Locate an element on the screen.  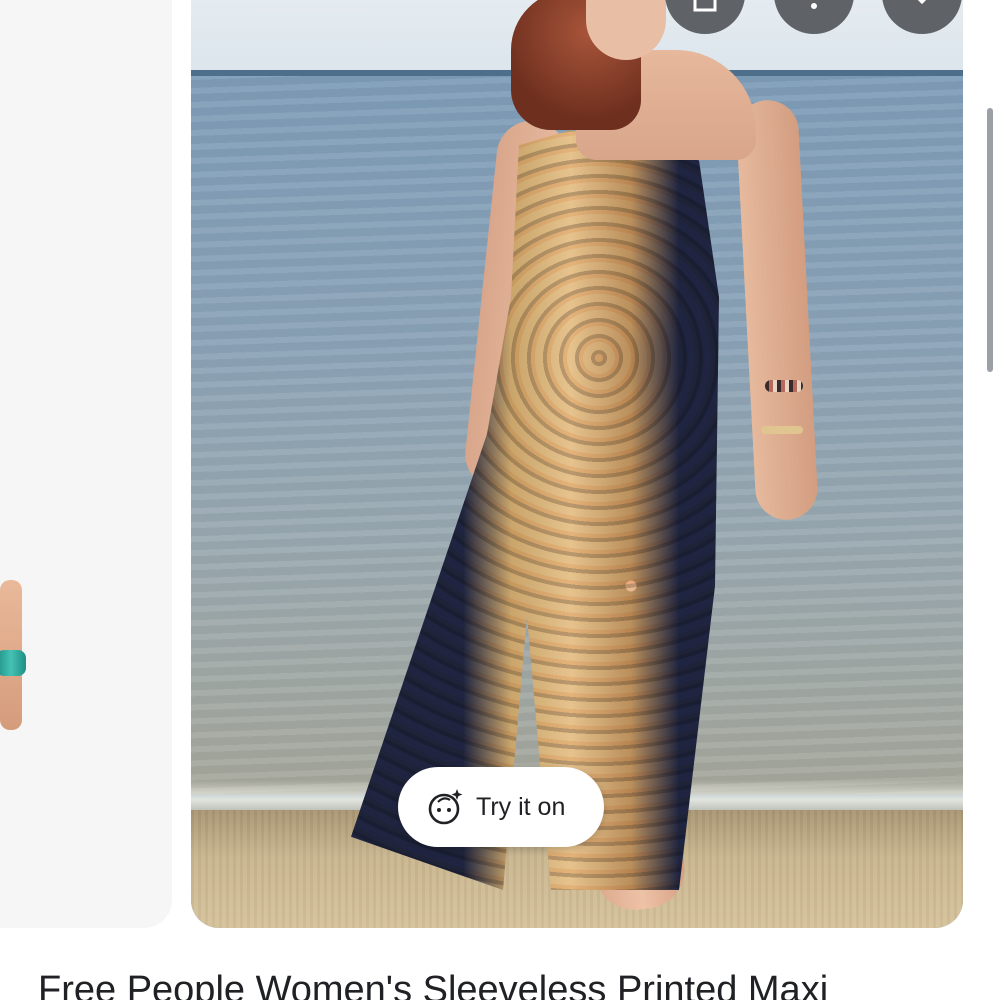
try-it-on-label: Try it on is located at coordinates (521, 806).